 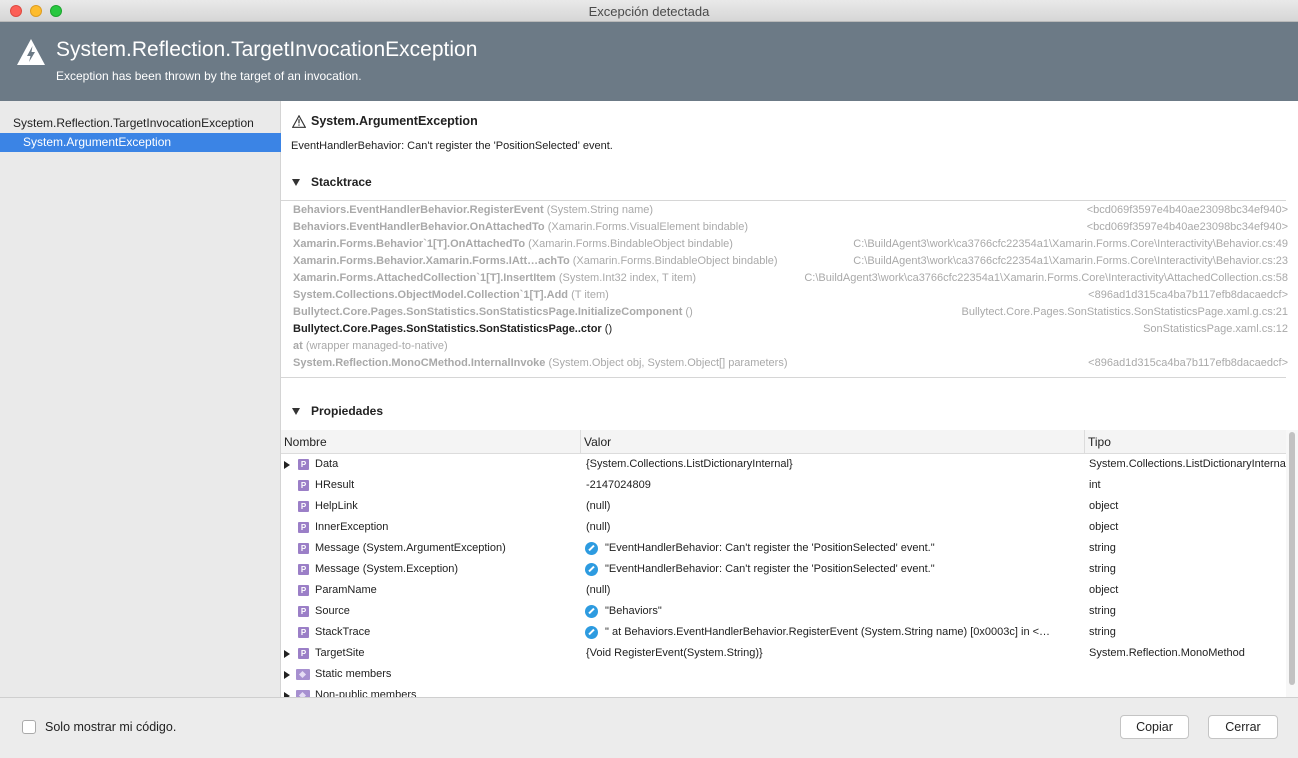 I want to click on column-header-name: Nombre, so click(x=431, y=442).